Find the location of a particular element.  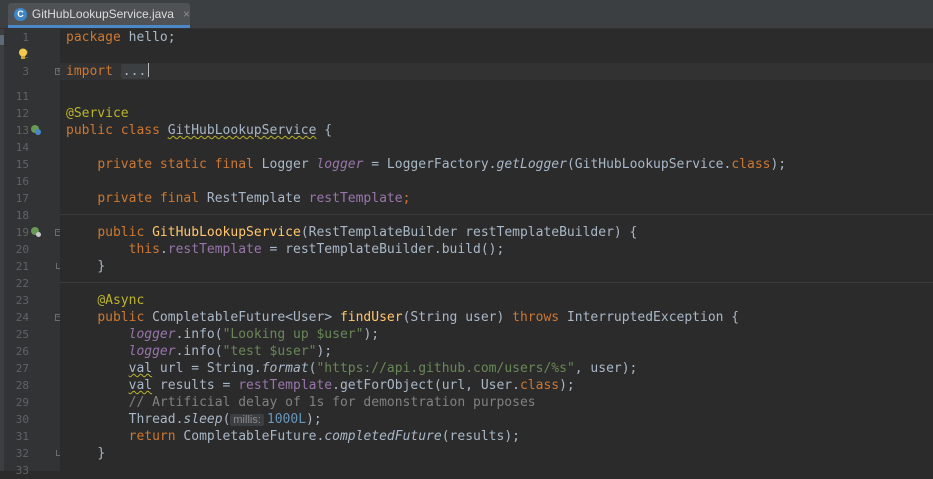

annotation: @Service is located at coordinates (97, 113).